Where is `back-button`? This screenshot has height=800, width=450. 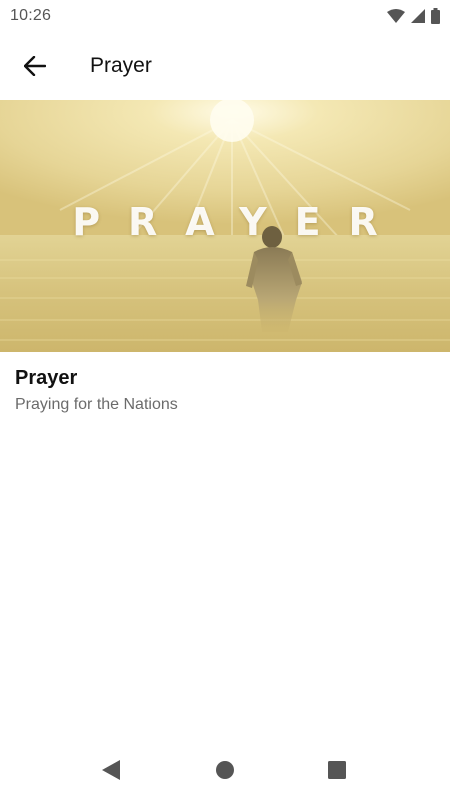 back-button is located at coordinates (35, 66).